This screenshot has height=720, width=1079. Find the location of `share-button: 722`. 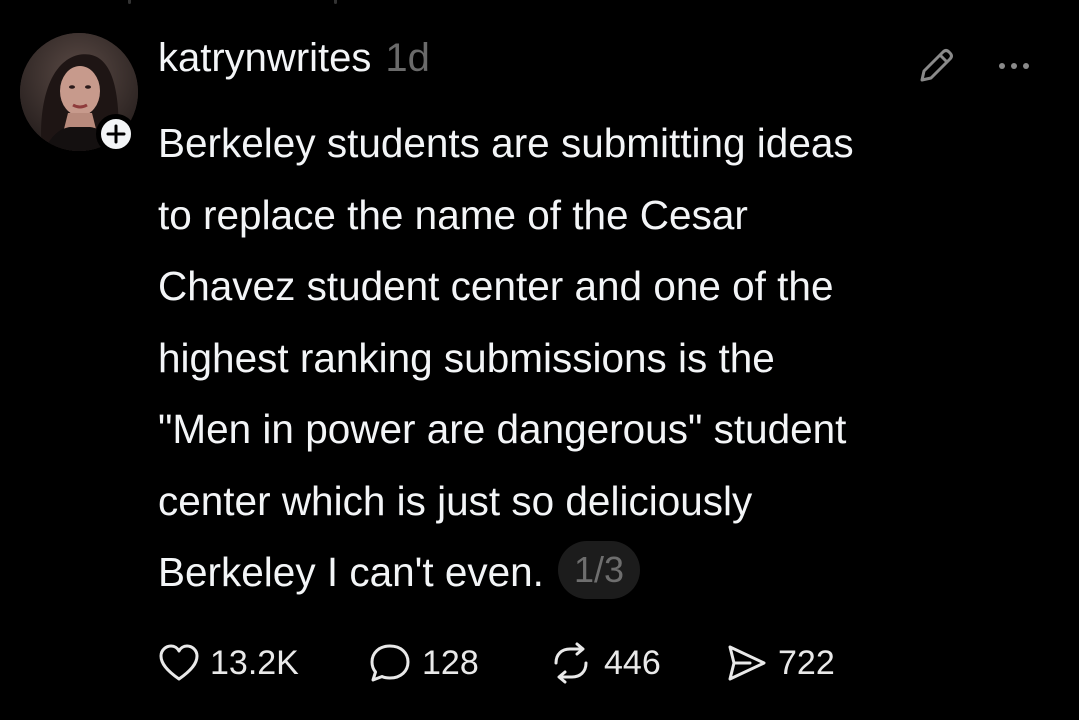

share-button: 722 is located at coordinates (779, 663).